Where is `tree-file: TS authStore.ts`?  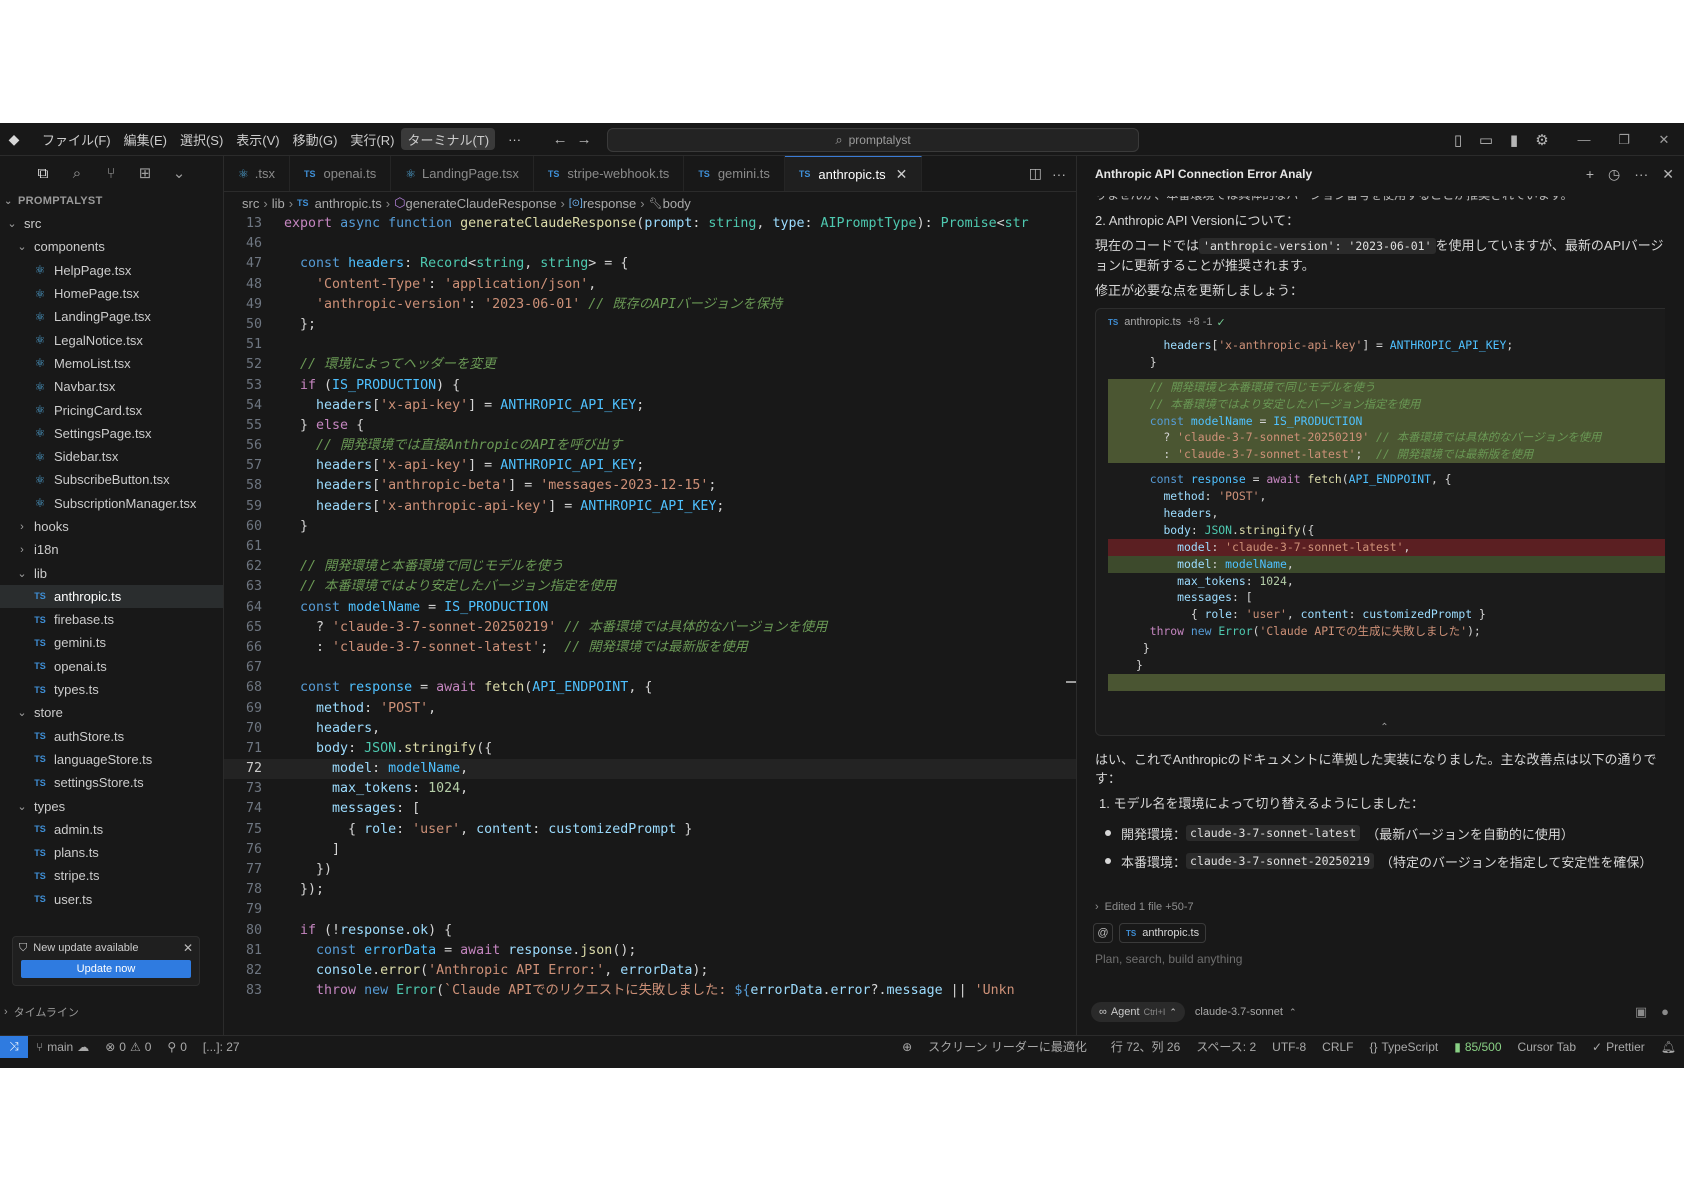 tree-file: TS authStore.ts is located at coordinates (111, 736).